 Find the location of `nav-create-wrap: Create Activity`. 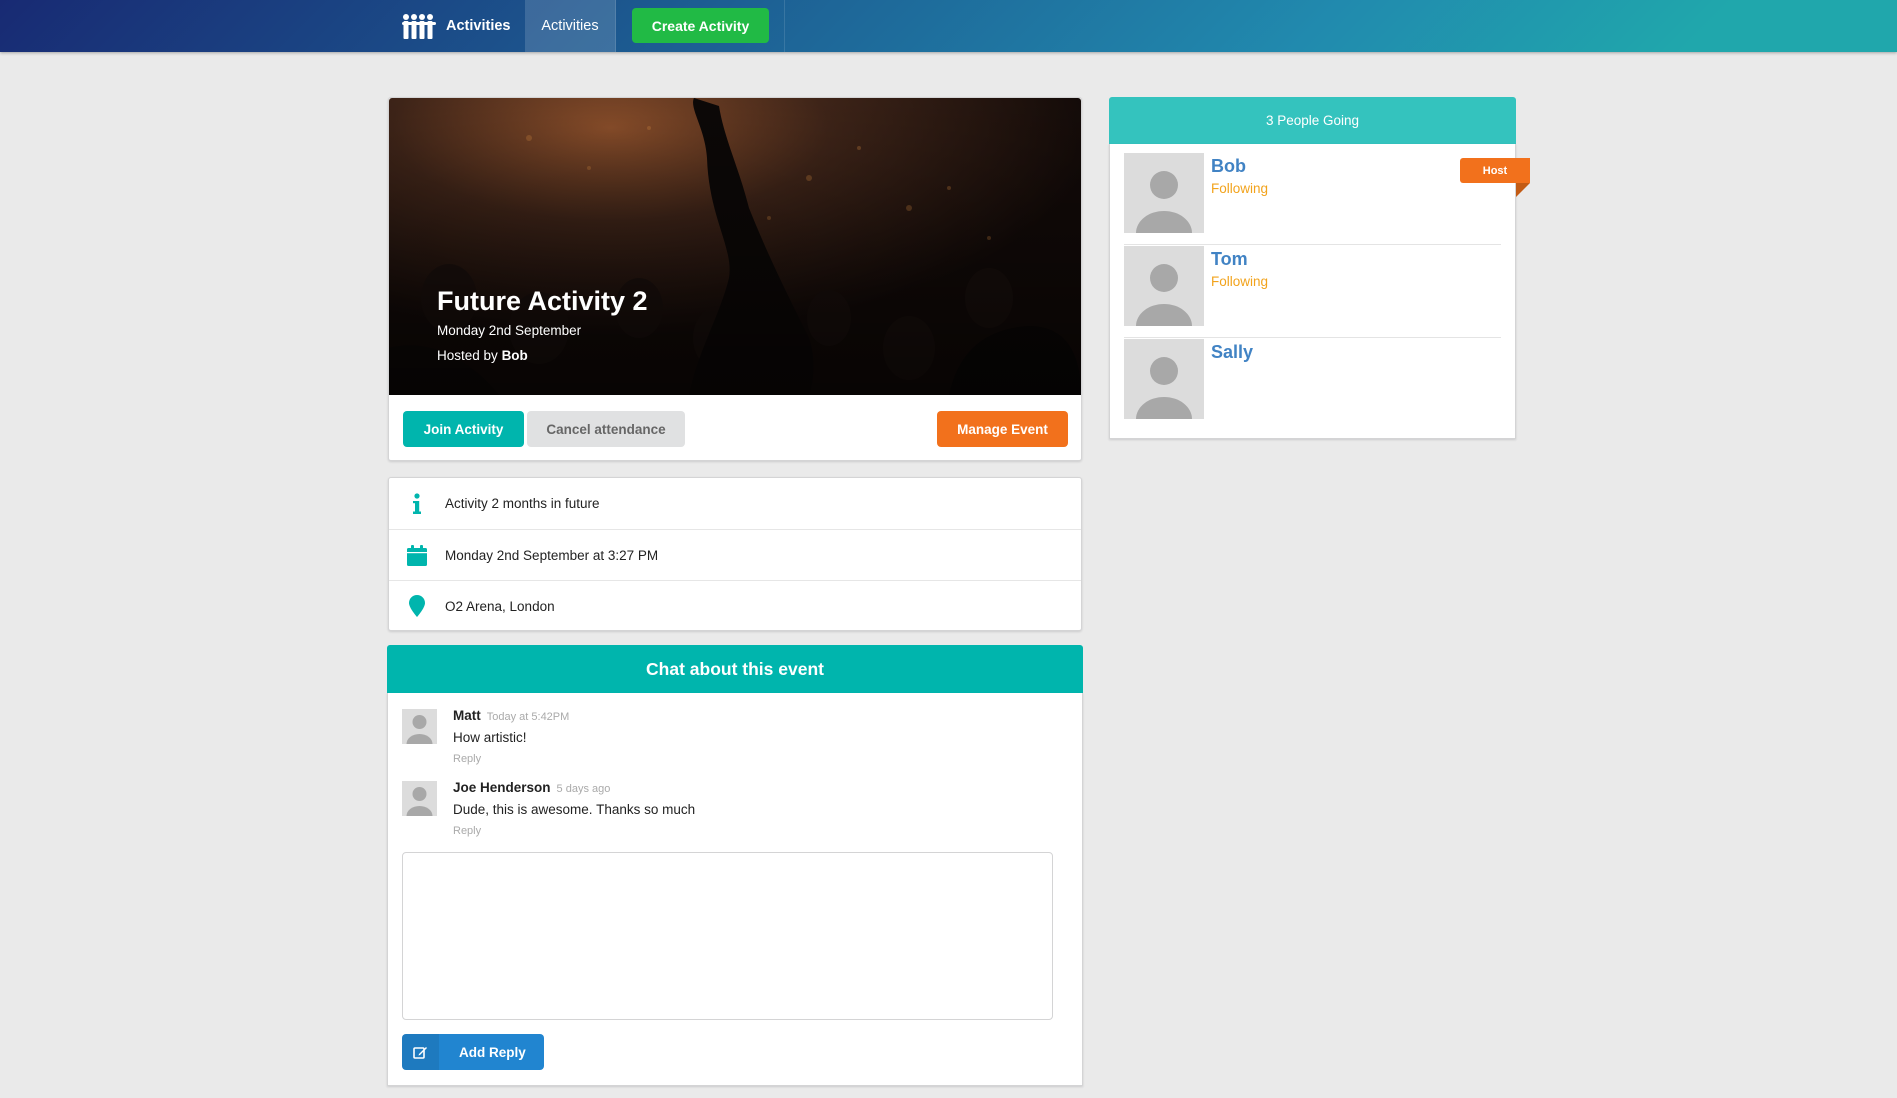

nav-create-wrap: Create Activity is located at coordinates (700, 26).